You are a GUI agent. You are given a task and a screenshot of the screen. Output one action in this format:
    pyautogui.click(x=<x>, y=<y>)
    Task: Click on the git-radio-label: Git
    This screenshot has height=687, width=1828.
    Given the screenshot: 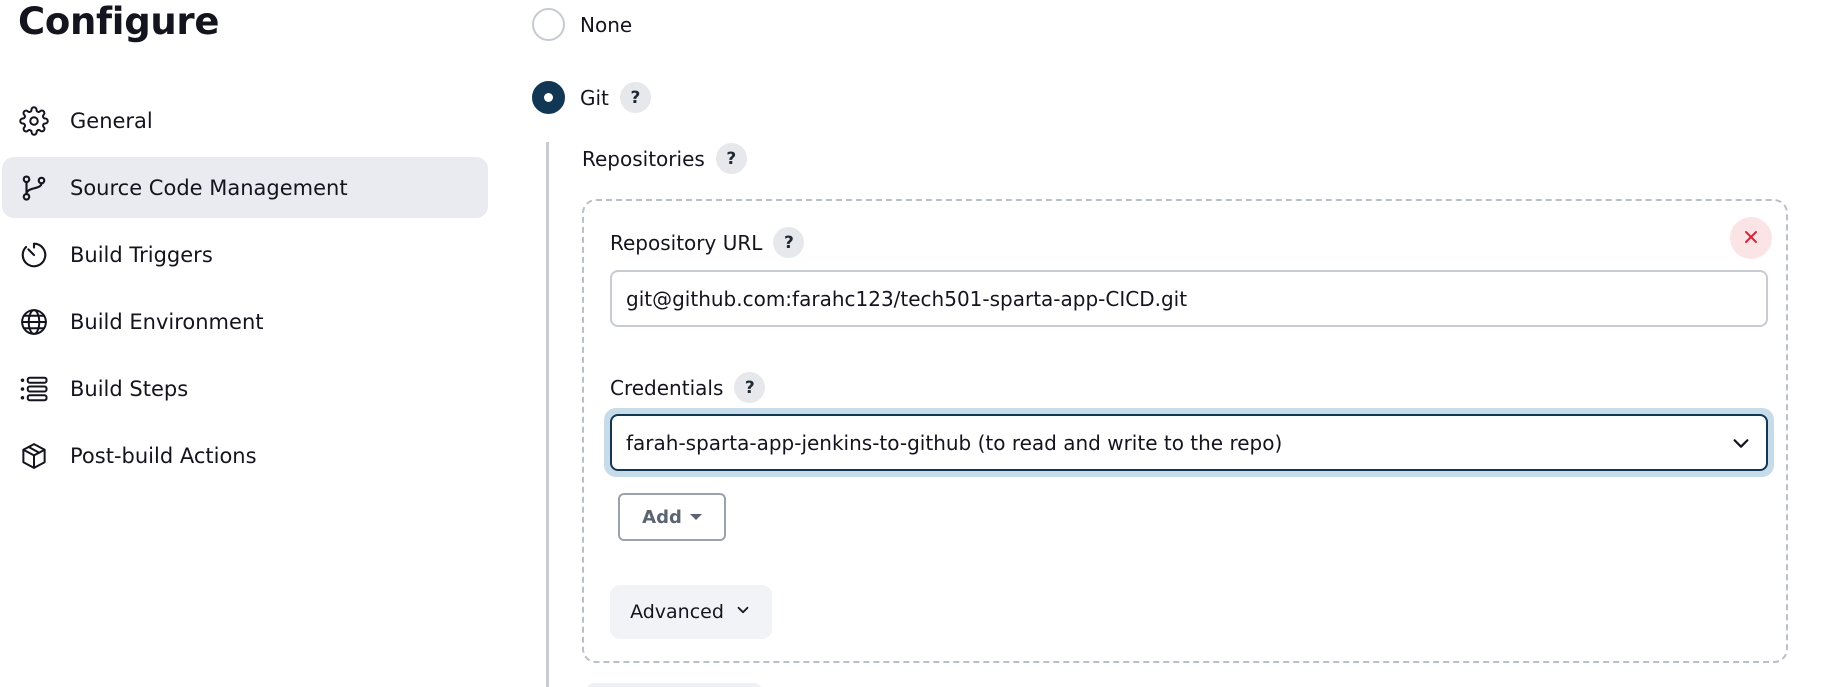 What is the action you would take?
    pyautogui.click(x=594, y=97)
    